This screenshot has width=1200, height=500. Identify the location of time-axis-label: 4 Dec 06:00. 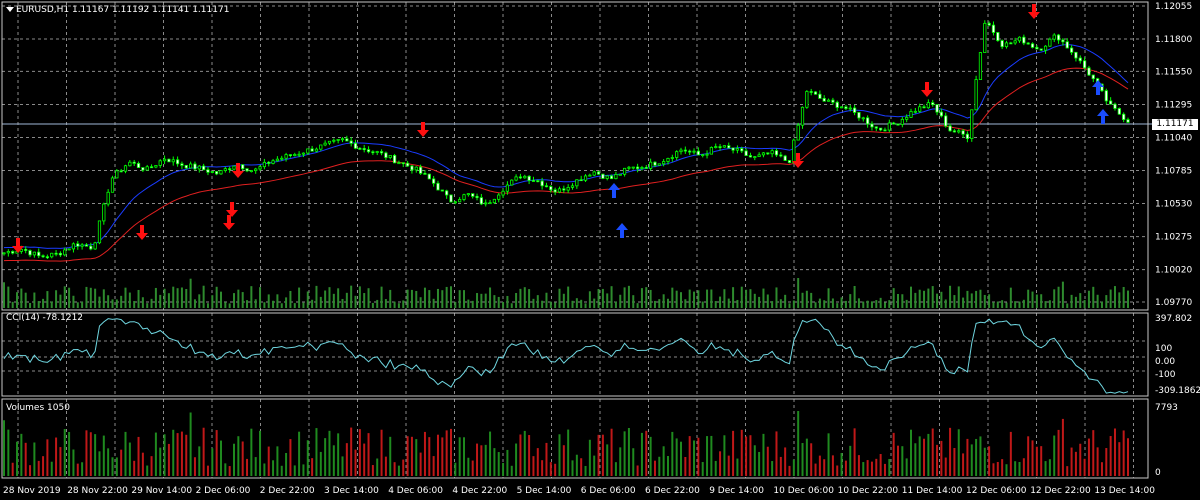
(415, 491).